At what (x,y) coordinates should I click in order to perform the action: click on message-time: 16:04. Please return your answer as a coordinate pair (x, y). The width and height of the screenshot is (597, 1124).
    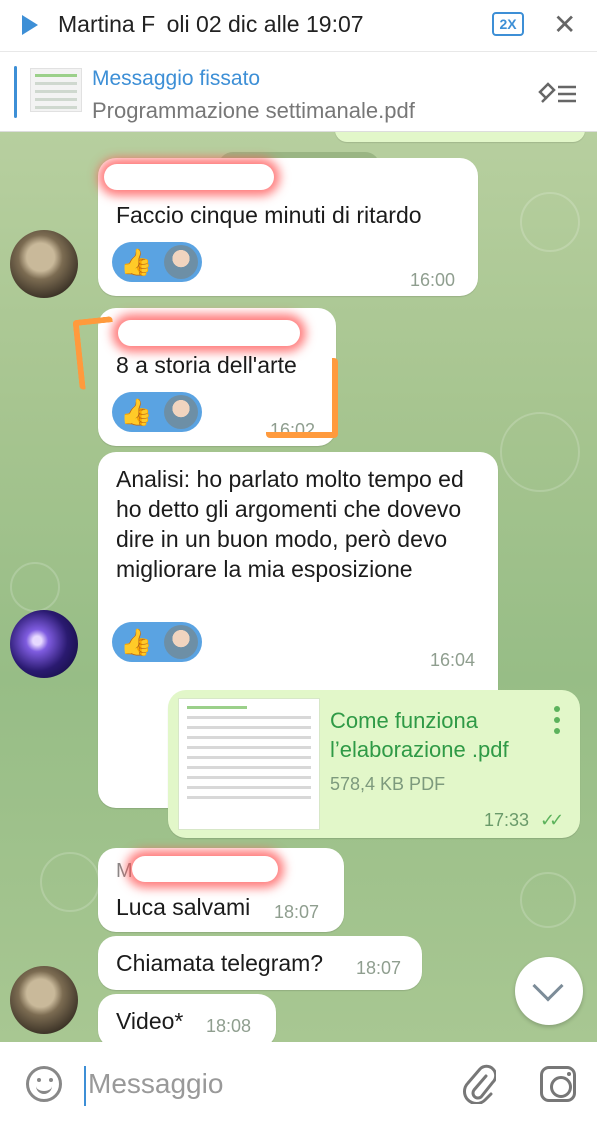
    Looking at the image, I should click on (453, 660).